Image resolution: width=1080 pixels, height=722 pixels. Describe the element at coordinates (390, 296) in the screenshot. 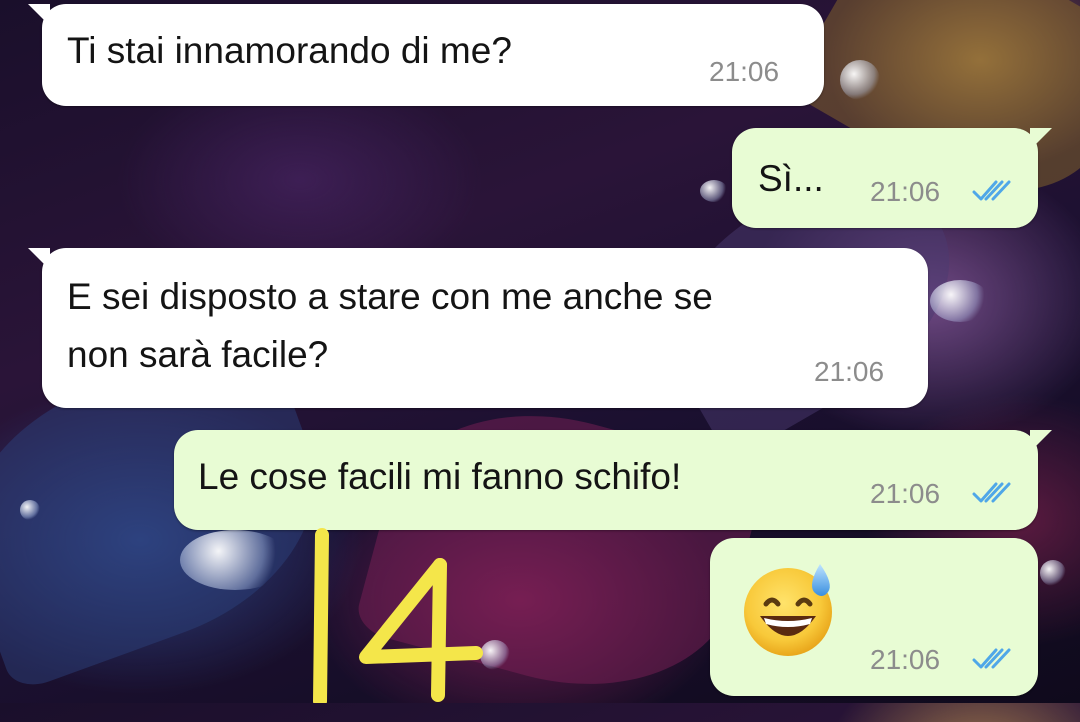

I see `message-text-line: E sei disposto a stare con me anche se` at that location.